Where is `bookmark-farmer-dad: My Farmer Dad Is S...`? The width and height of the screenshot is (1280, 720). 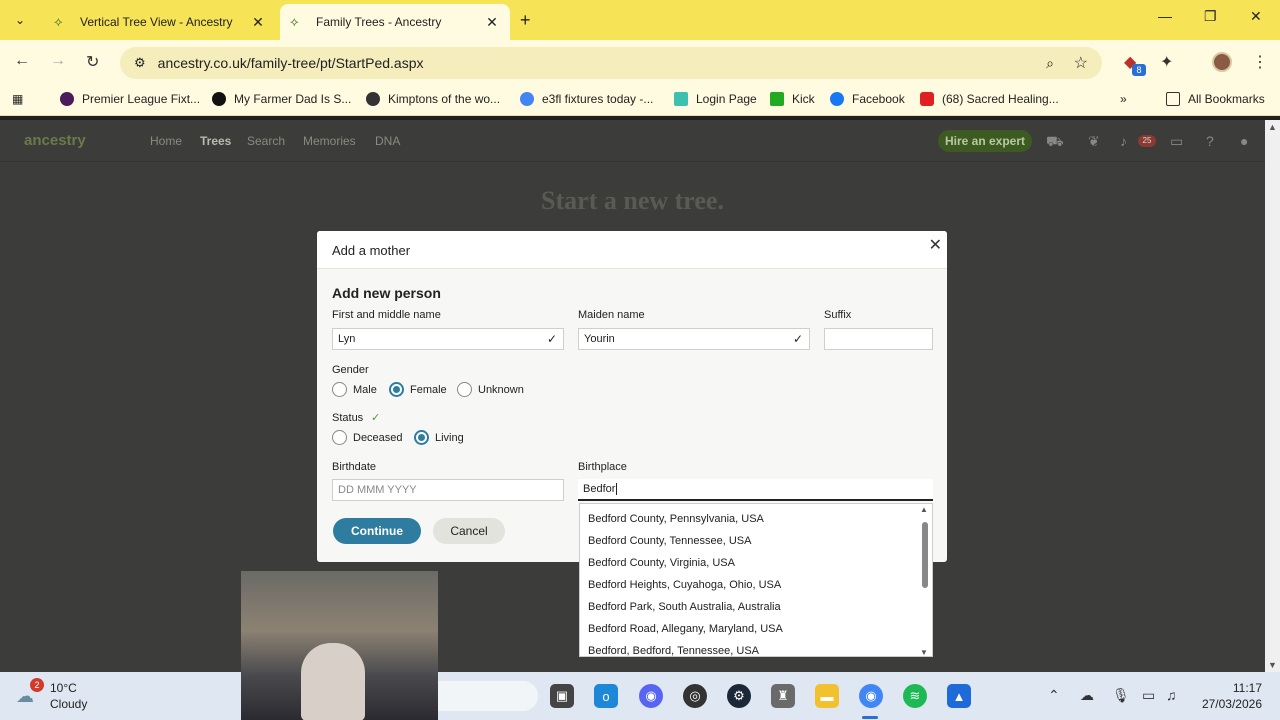
bookmark-farmer-dad: My Farmer Dad Is S... is located at coordinates (281, 99).